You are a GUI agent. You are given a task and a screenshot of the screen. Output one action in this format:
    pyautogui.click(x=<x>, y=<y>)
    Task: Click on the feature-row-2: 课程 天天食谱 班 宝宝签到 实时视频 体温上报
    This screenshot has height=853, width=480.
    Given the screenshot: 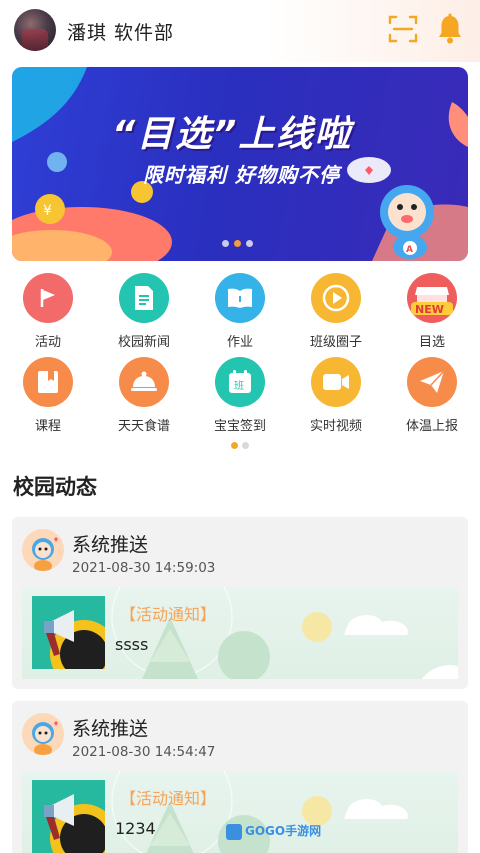 What is the action you would take?
    pyautogui.click(x=240, y=397)
    